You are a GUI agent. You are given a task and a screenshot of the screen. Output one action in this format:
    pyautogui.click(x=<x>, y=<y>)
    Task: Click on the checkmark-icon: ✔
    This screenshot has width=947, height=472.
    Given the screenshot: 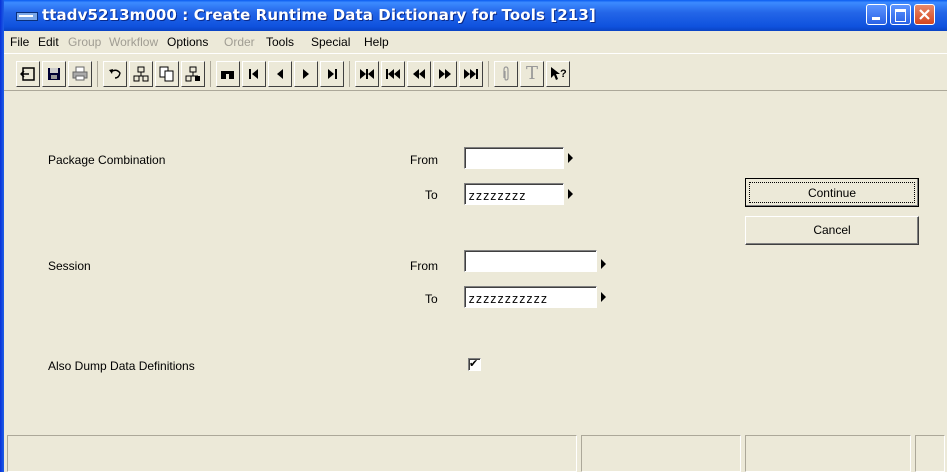 What is the action you would take?
    pyautogui.click(x=474, y=363)
    